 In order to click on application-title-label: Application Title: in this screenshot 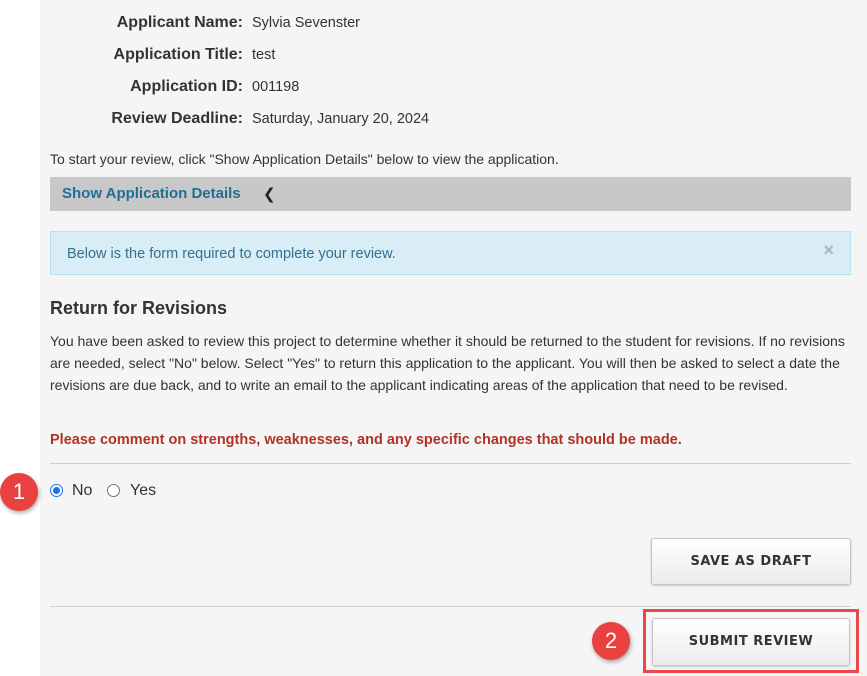, I will do `click(178, 54)`.